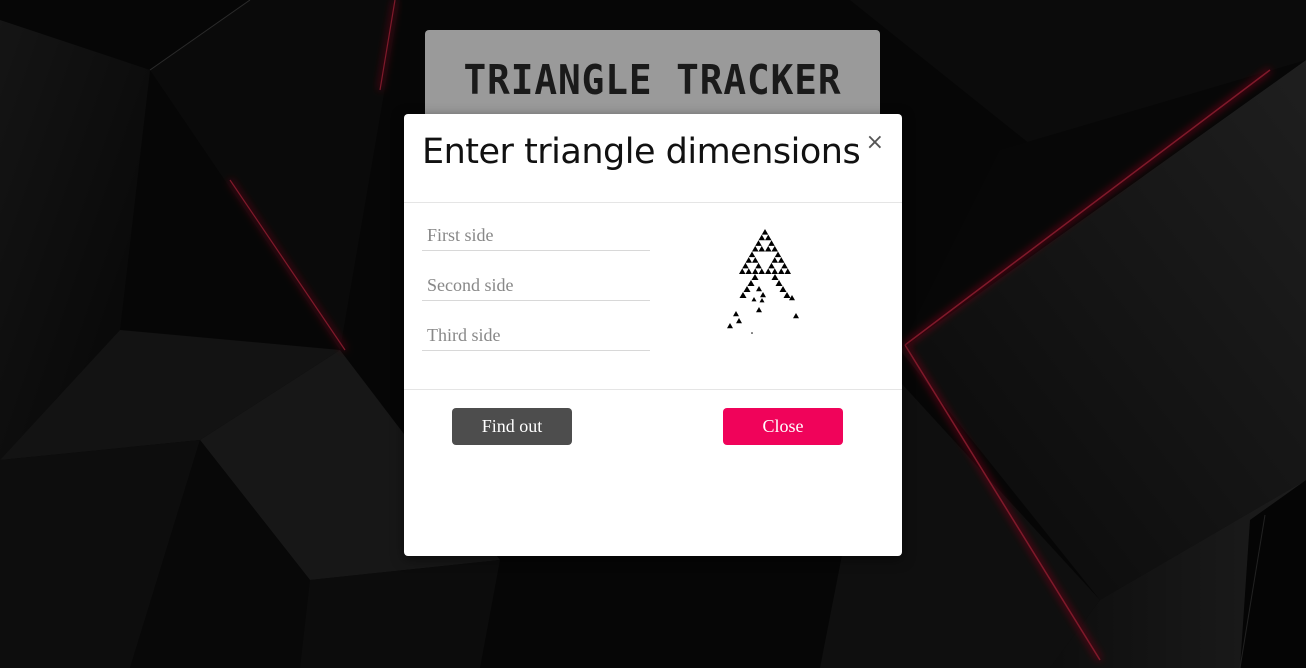 Image resolution: width=1306 pixels, height=668 pixels. Describe the element at coordinates (641, 152) in the screenshot. I see `modal-title: Enter triangle dimensions` at that location.